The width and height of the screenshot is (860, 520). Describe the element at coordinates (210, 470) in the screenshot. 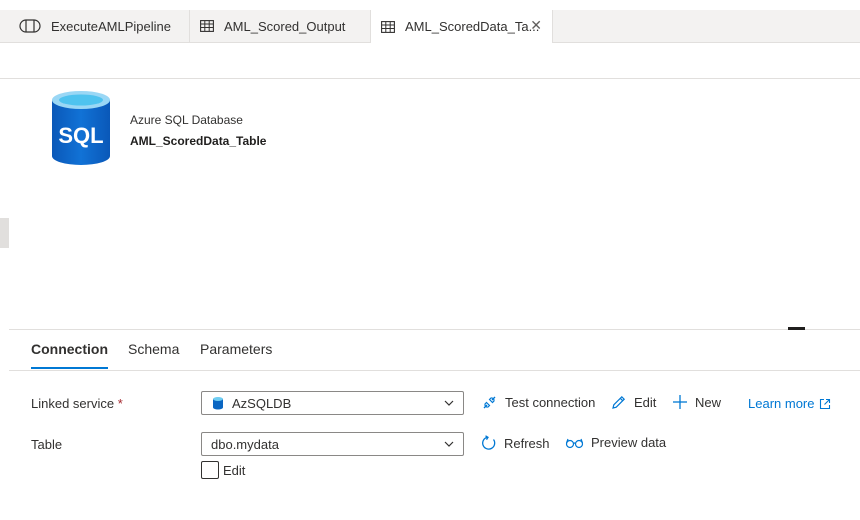

I see `edit-table-checkbox` at that location.